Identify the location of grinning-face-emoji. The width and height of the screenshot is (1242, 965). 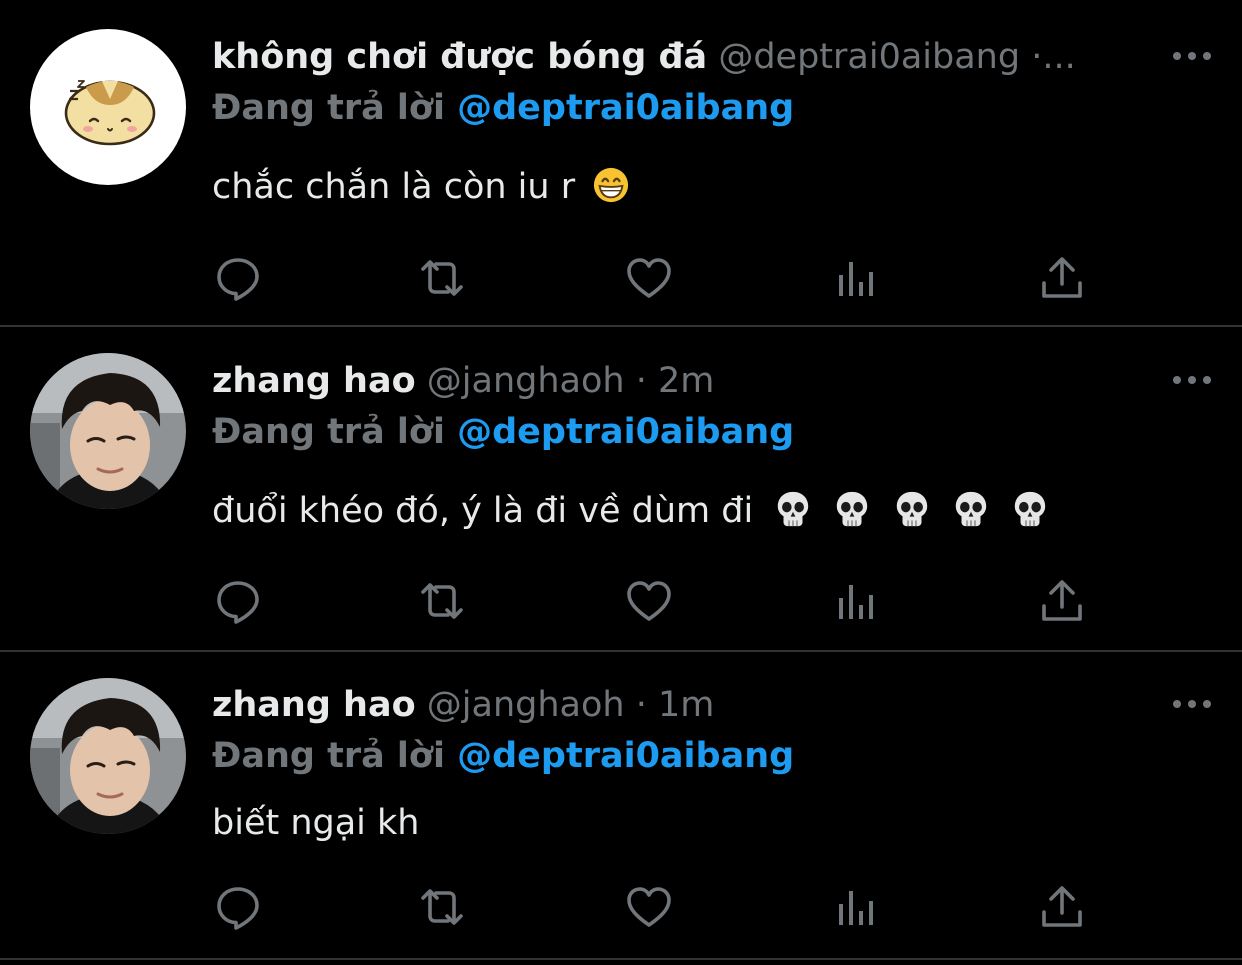
(611, 185).